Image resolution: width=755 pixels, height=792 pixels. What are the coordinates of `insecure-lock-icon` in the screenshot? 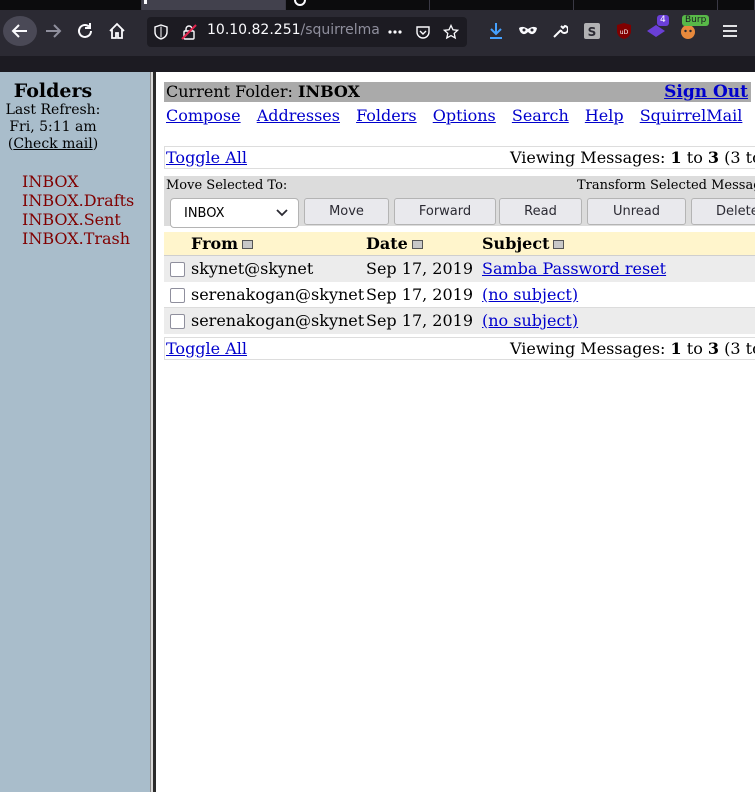 It's located at (189, 32).